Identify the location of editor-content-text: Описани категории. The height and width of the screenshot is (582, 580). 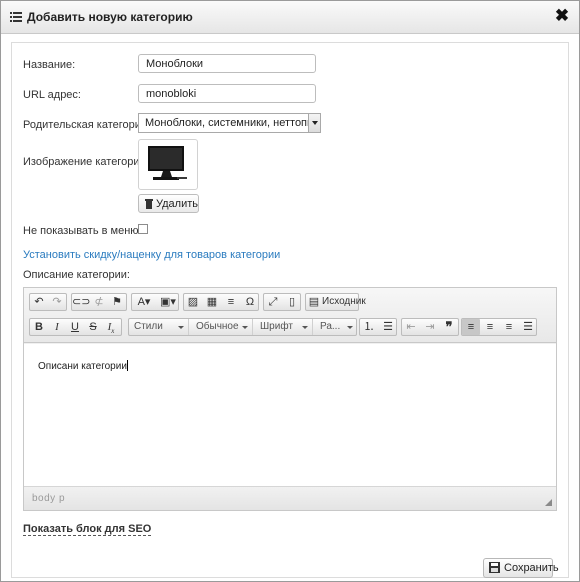
(83, 366).